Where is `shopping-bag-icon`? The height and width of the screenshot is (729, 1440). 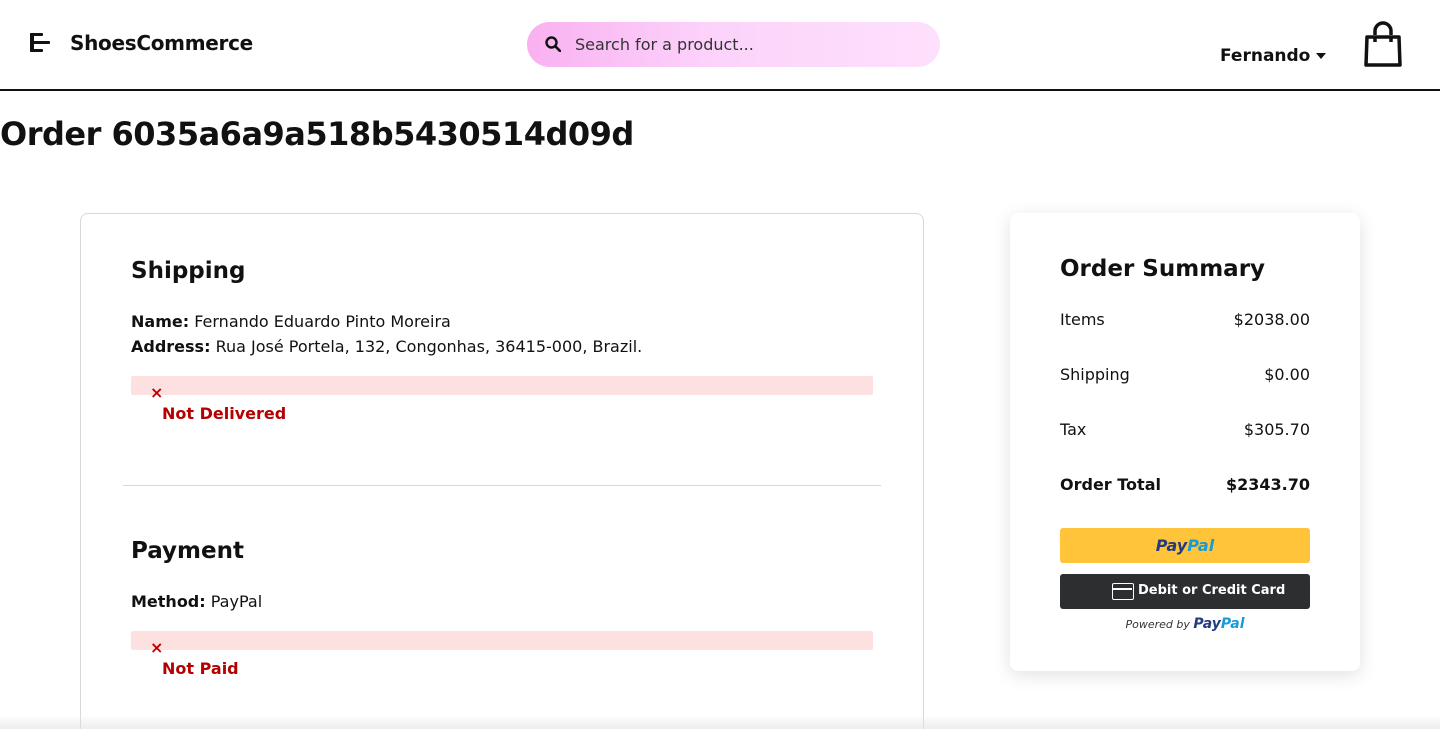 shopping-bag-icon is located at coordinates (1383, 45).